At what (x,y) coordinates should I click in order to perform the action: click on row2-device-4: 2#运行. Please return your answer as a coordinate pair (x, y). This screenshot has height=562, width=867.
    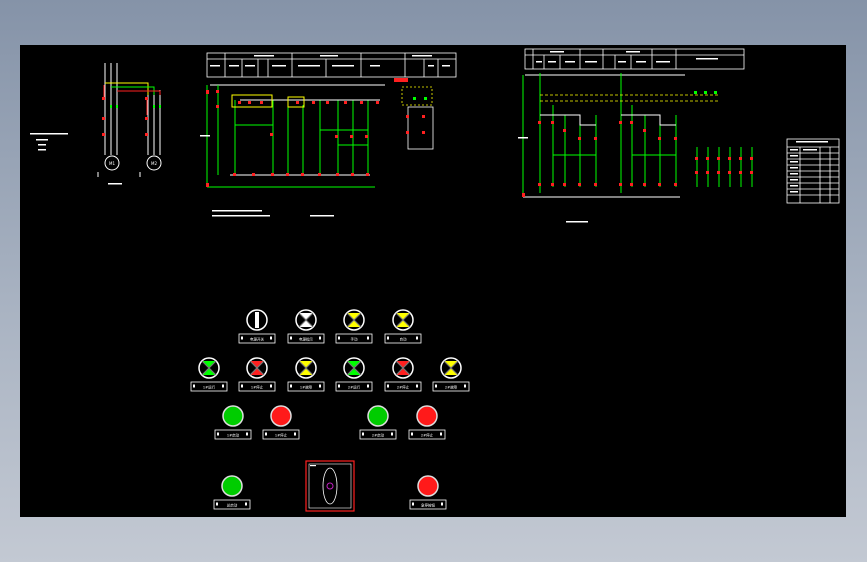
    Looking at the image, I should click on (354, 374).